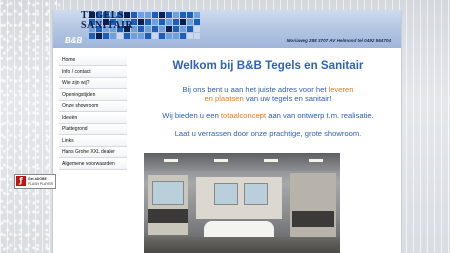 This screenshot has height=253, width=450. I want to click on nav-item-ideeen: Ideeën, so click(93, 118).